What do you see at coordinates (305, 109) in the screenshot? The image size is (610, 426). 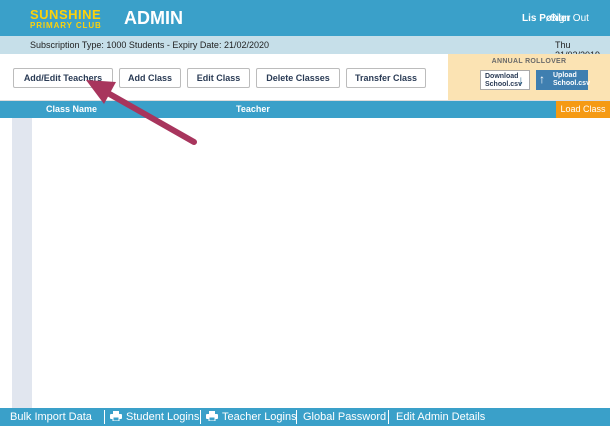 I see `table-header: Class Name Teacher` at bounding box center [305, 109].